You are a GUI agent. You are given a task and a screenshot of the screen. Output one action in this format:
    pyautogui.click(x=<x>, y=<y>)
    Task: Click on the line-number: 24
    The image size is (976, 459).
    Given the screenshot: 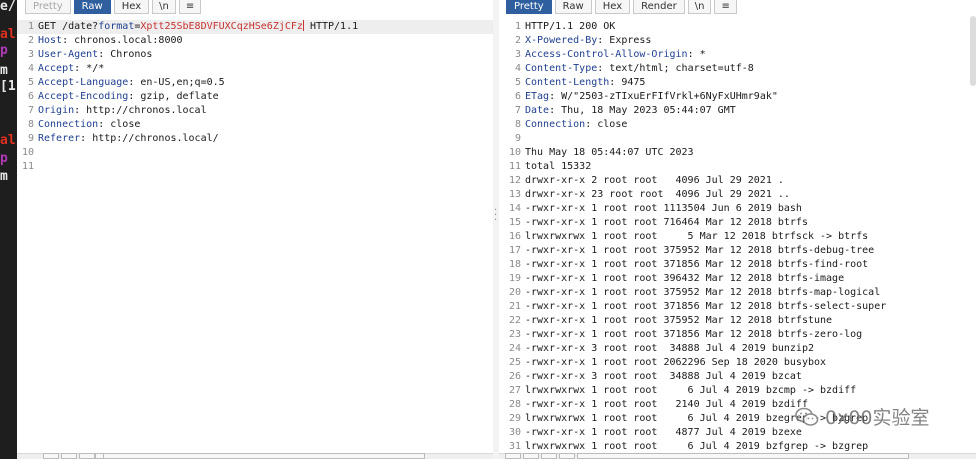 What is the action you would take?
    pyautogui.click(x=514, y=348)
    